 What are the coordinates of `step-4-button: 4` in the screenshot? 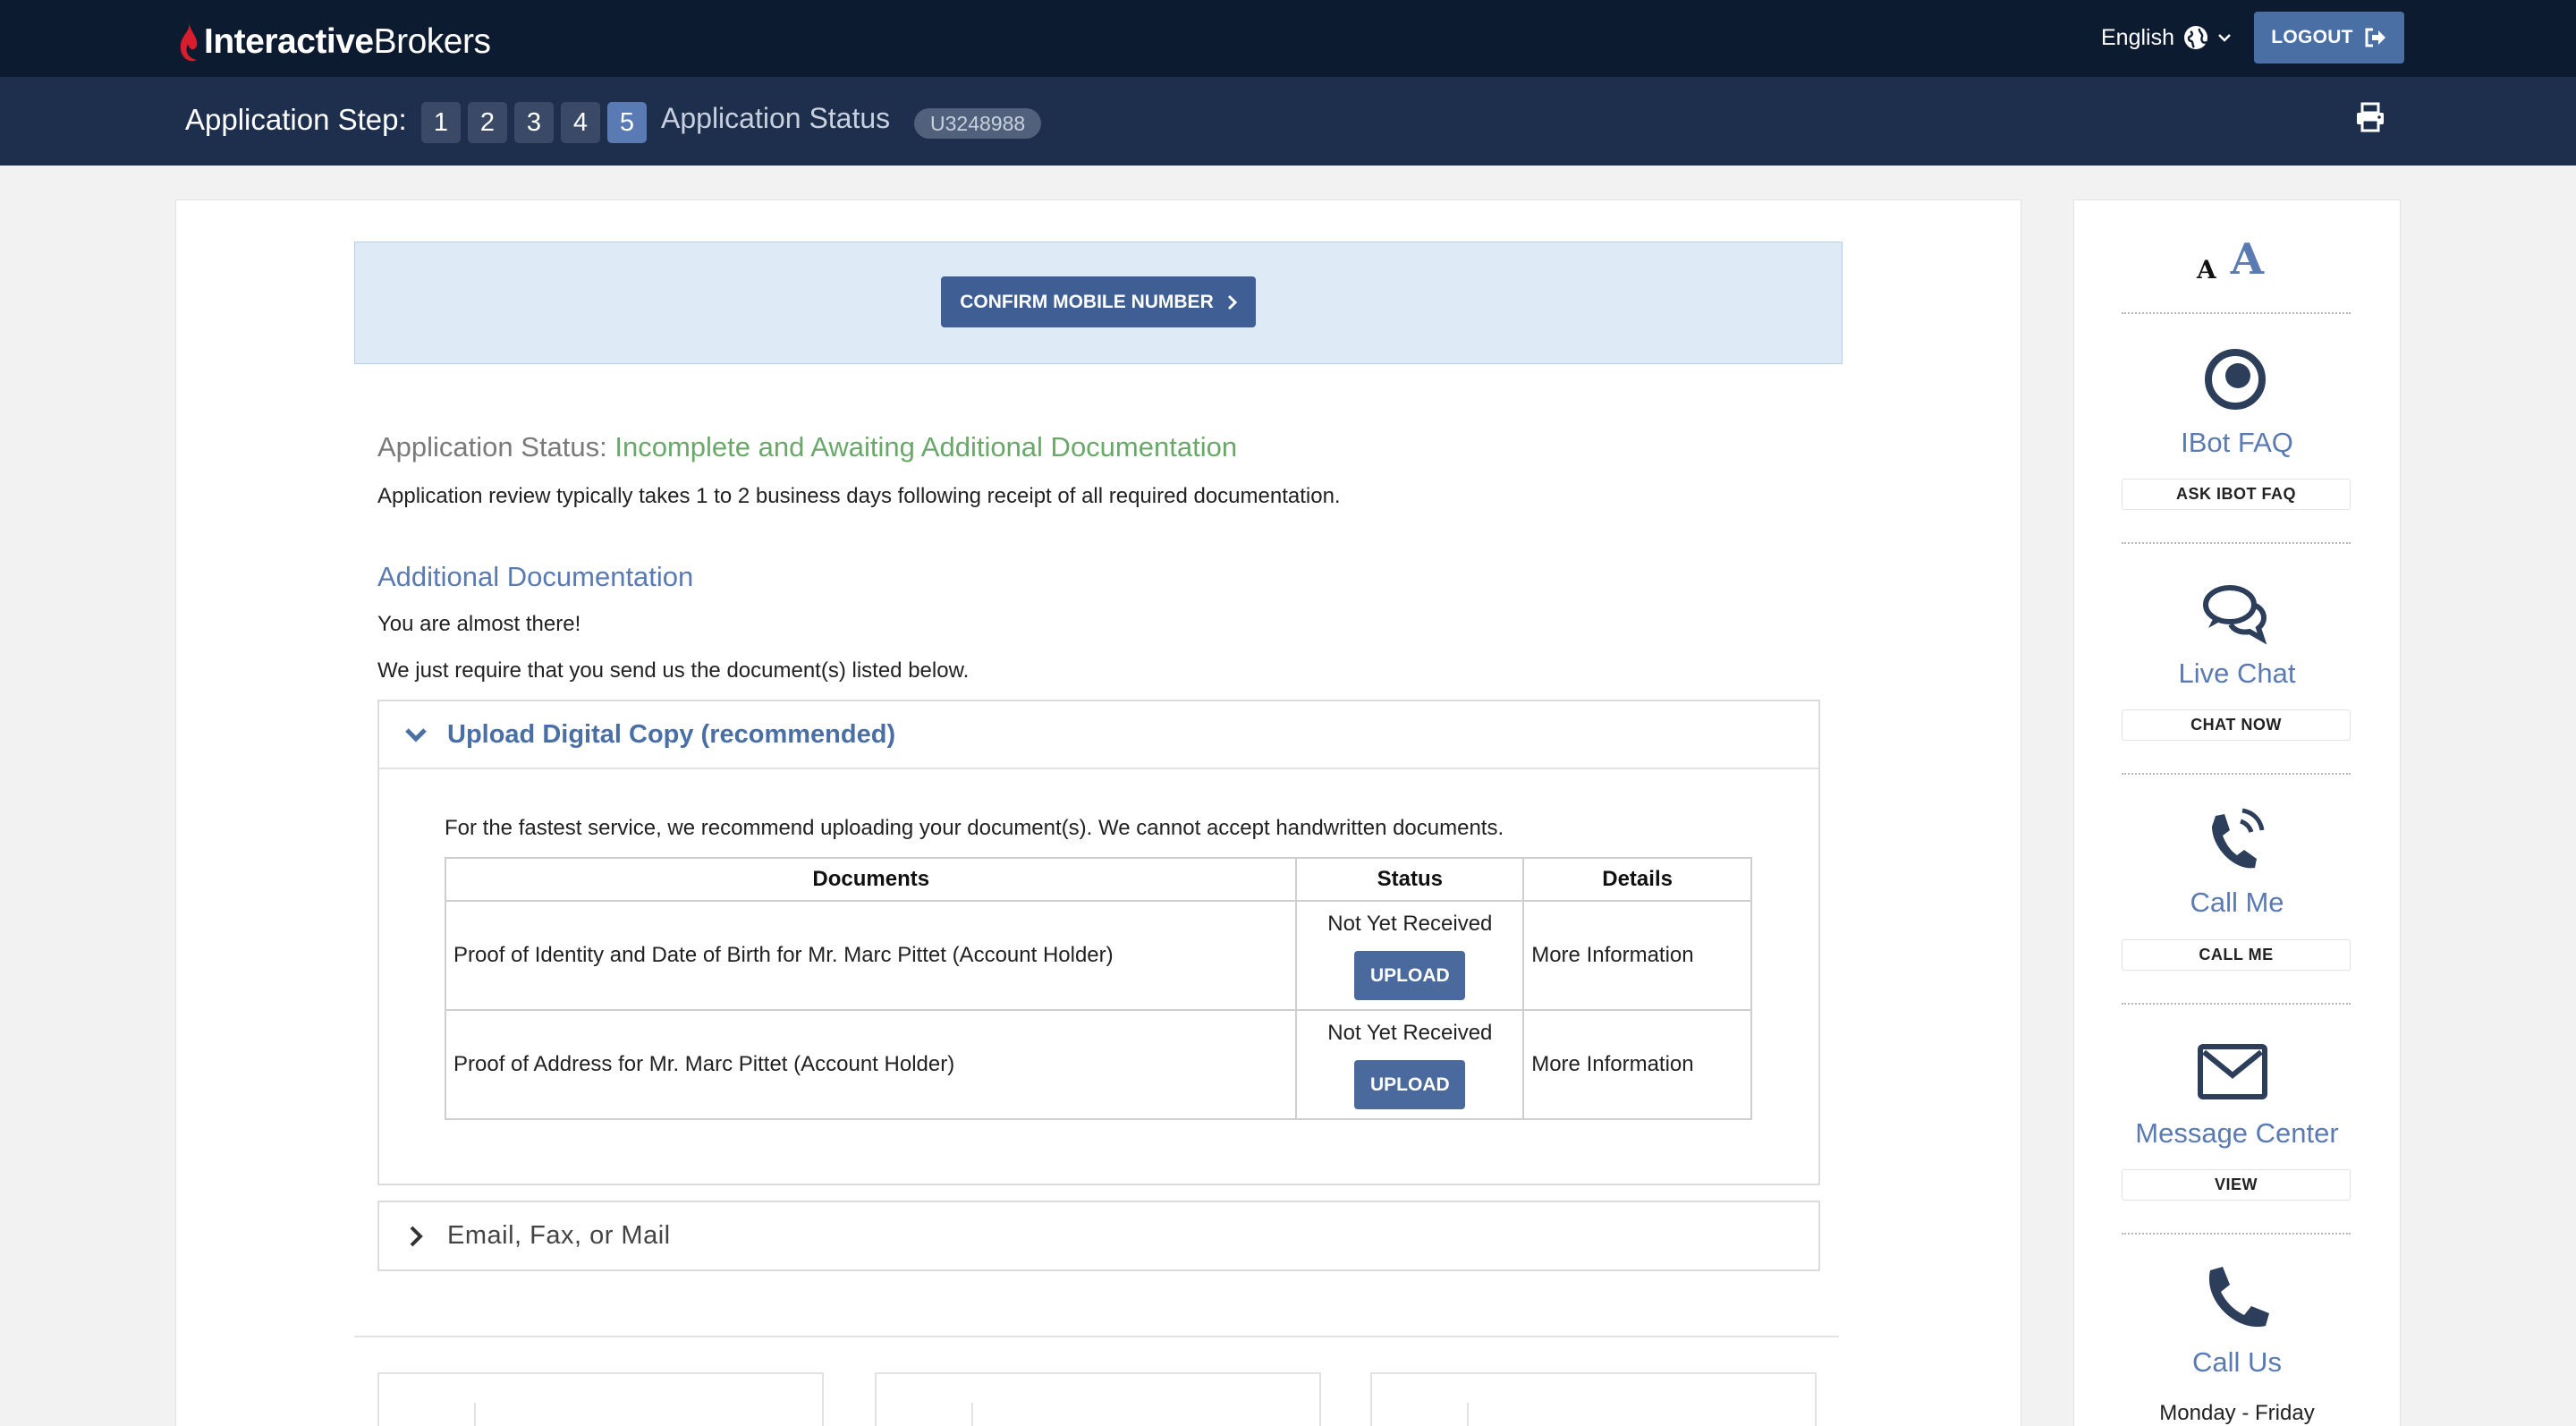 It's located at (580, 123).